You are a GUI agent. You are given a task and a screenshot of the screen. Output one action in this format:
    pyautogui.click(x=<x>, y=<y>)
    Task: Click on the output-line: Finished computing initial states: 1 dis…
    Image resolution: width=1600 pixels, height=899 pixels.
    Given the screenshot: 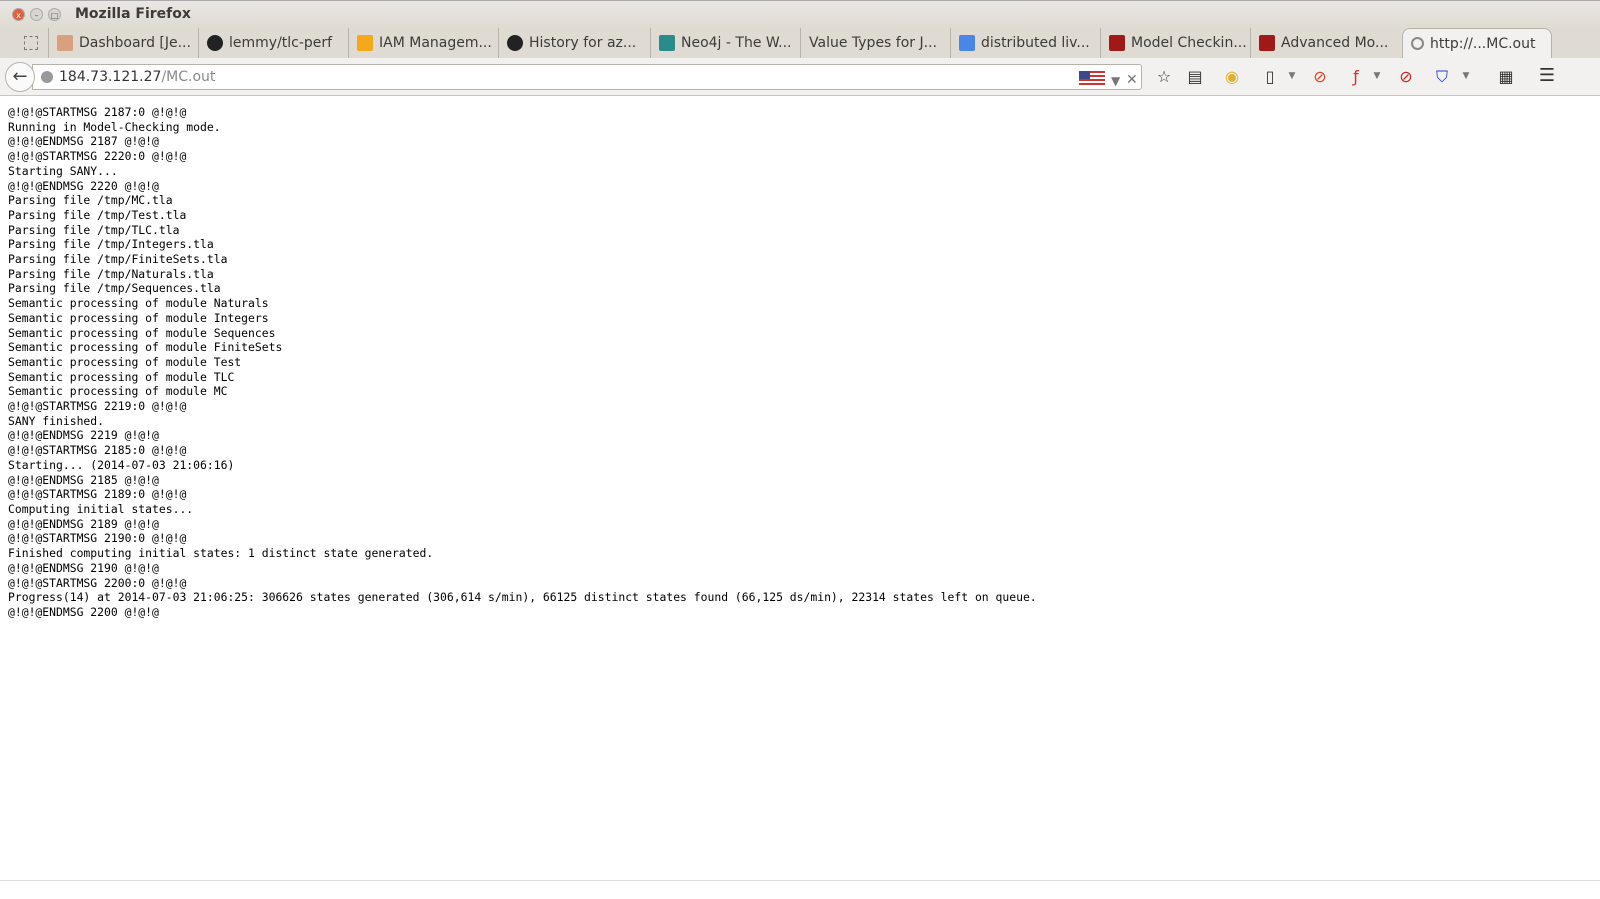 What is the action you would take?
    pyautogui.click(x=221, y=553)
    